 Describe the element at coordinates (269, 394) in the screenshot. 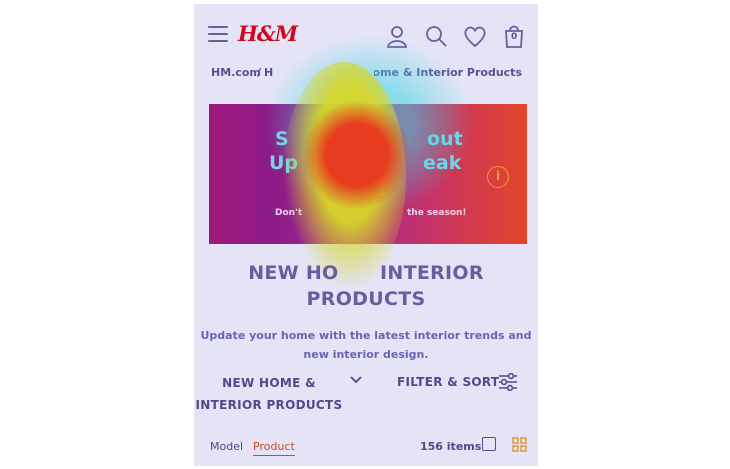

I see `category-dropdown: NEW HOME & INTERIOR PRODUCTS` at that location.